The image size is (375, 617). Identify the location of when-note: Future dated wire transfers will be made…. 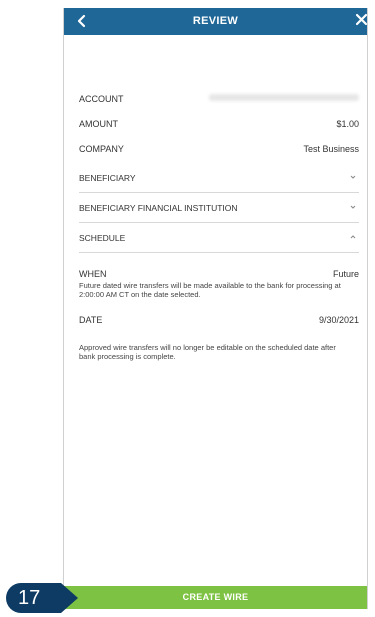
(210, 290).